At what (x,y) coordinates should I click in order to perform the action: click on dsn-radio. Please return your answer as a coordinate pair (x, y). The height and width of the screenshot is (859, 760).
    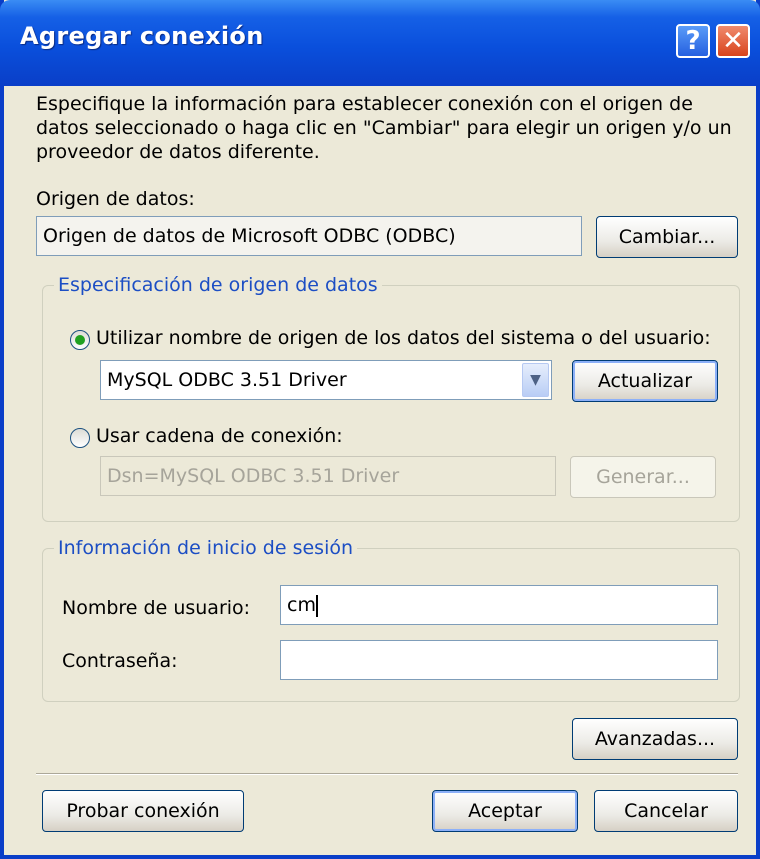
    Looking at the image, I should click on (80, 340).